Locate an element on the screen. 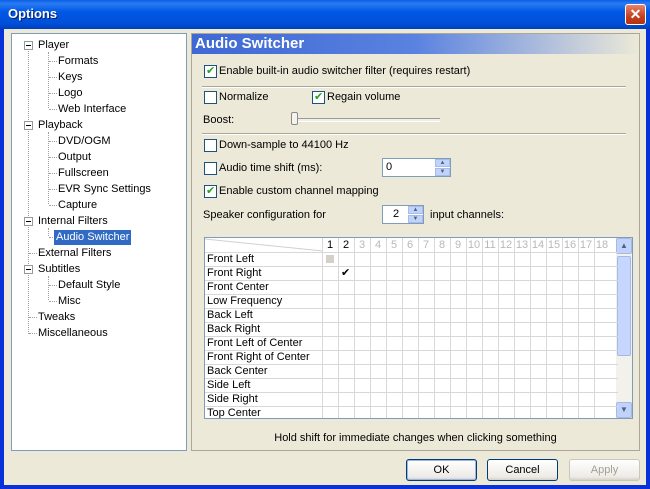 Image resolution: width=650 pixels, height=489 pixels. scroll-thumb is located at coordinates (624, 306).